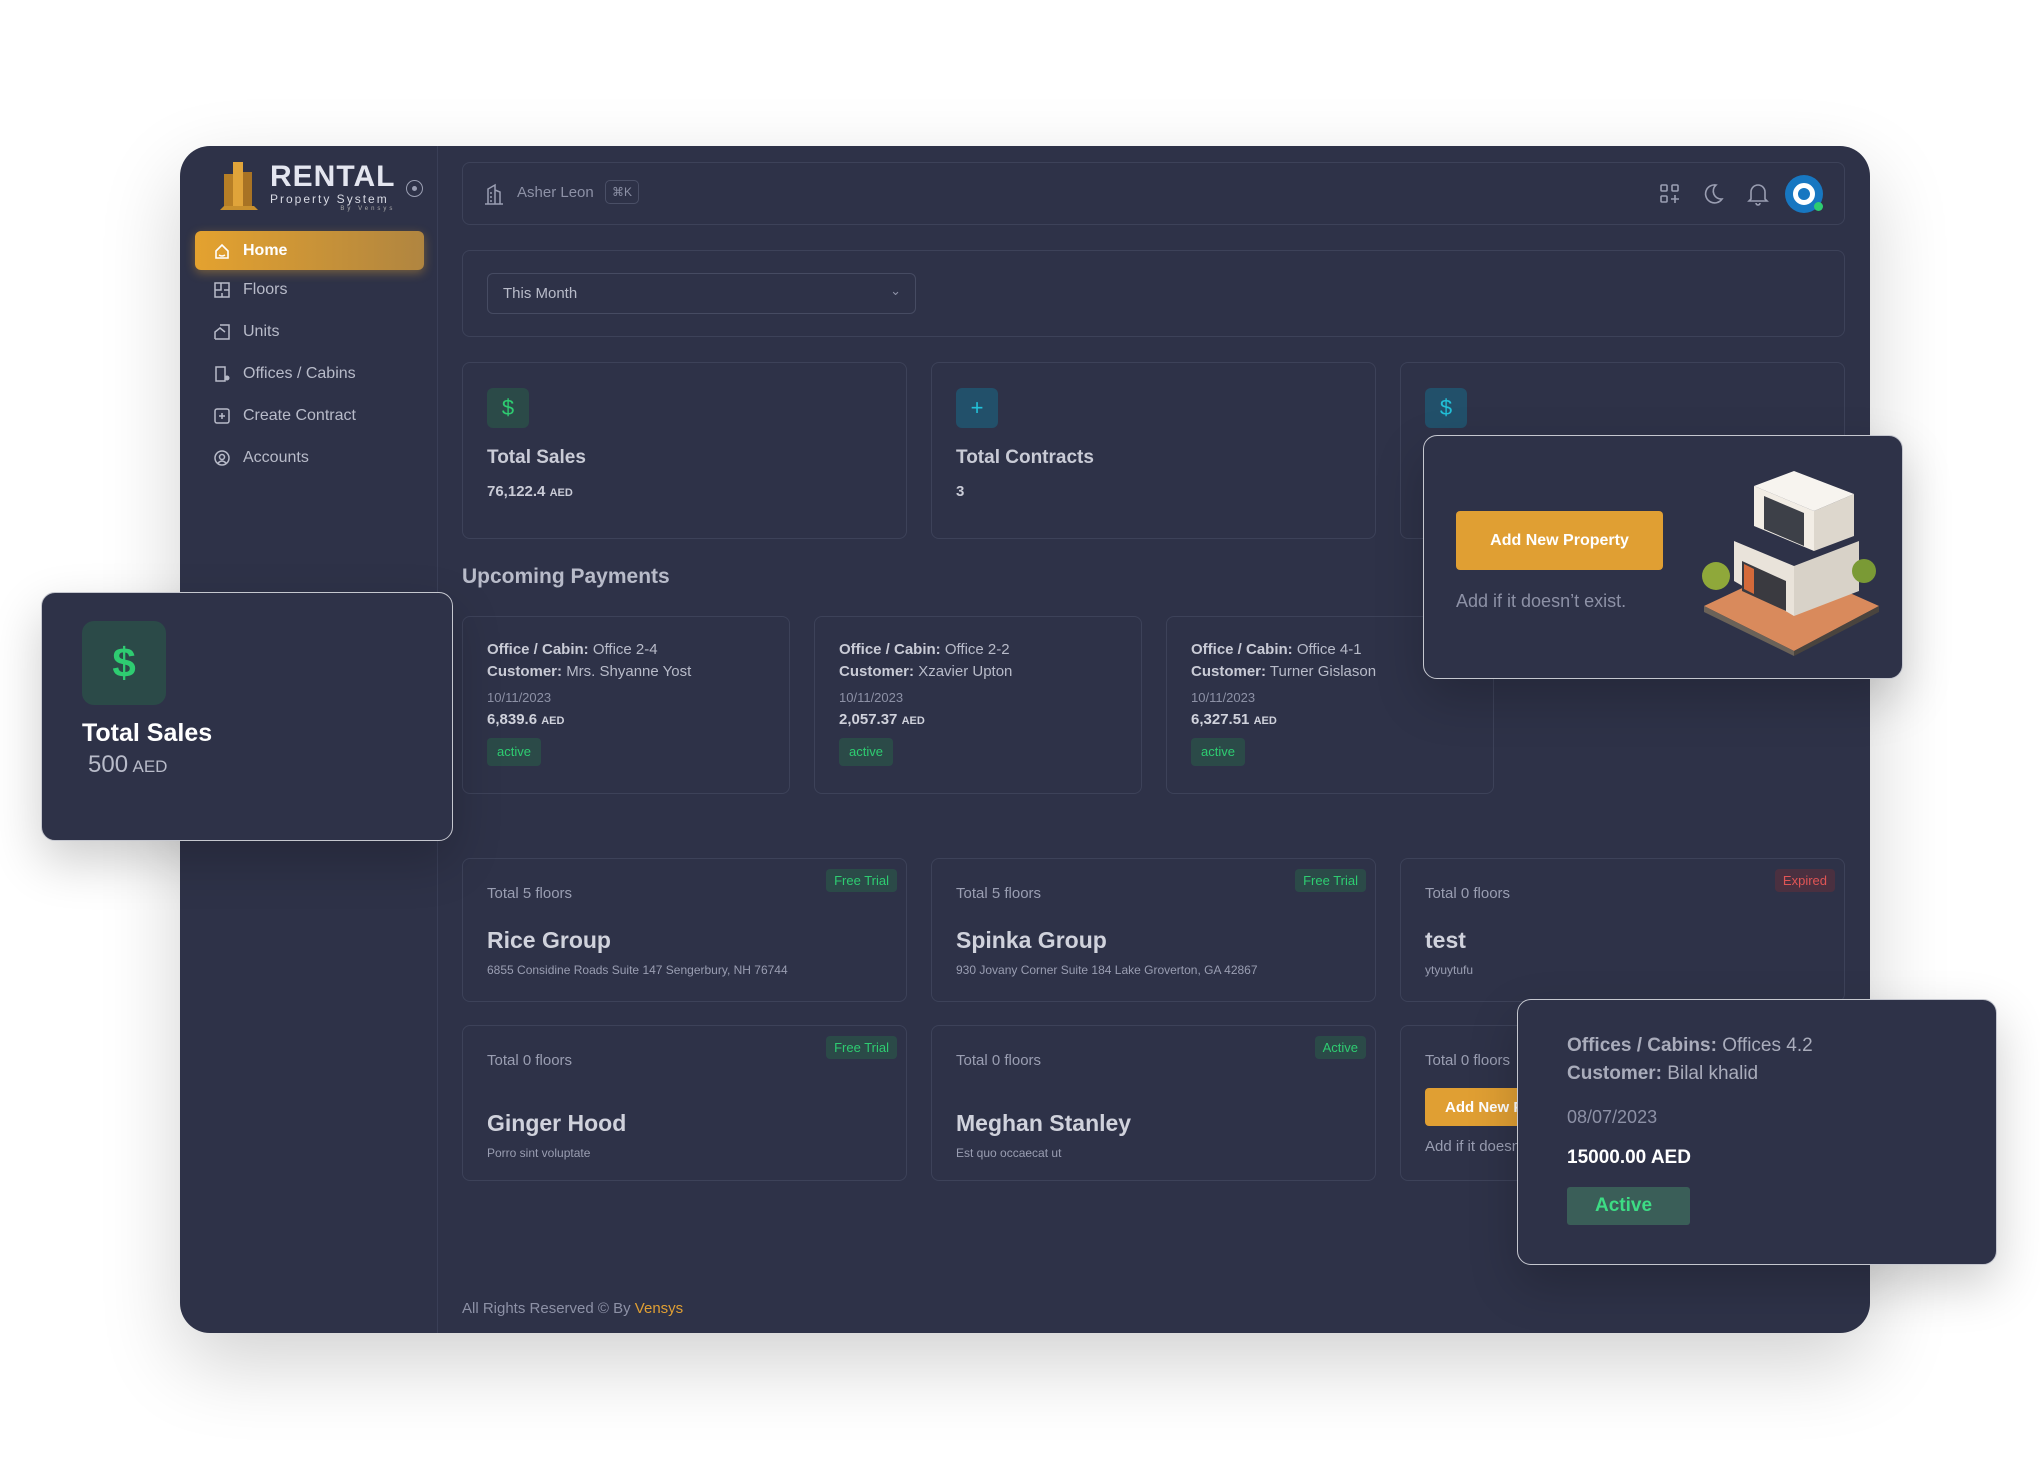  What do you see at coordinates (309, 373) in the screenshot?
I see `sidebar-item-offices-cabins: Offices / Cabins` at bounding box center [309, 373].